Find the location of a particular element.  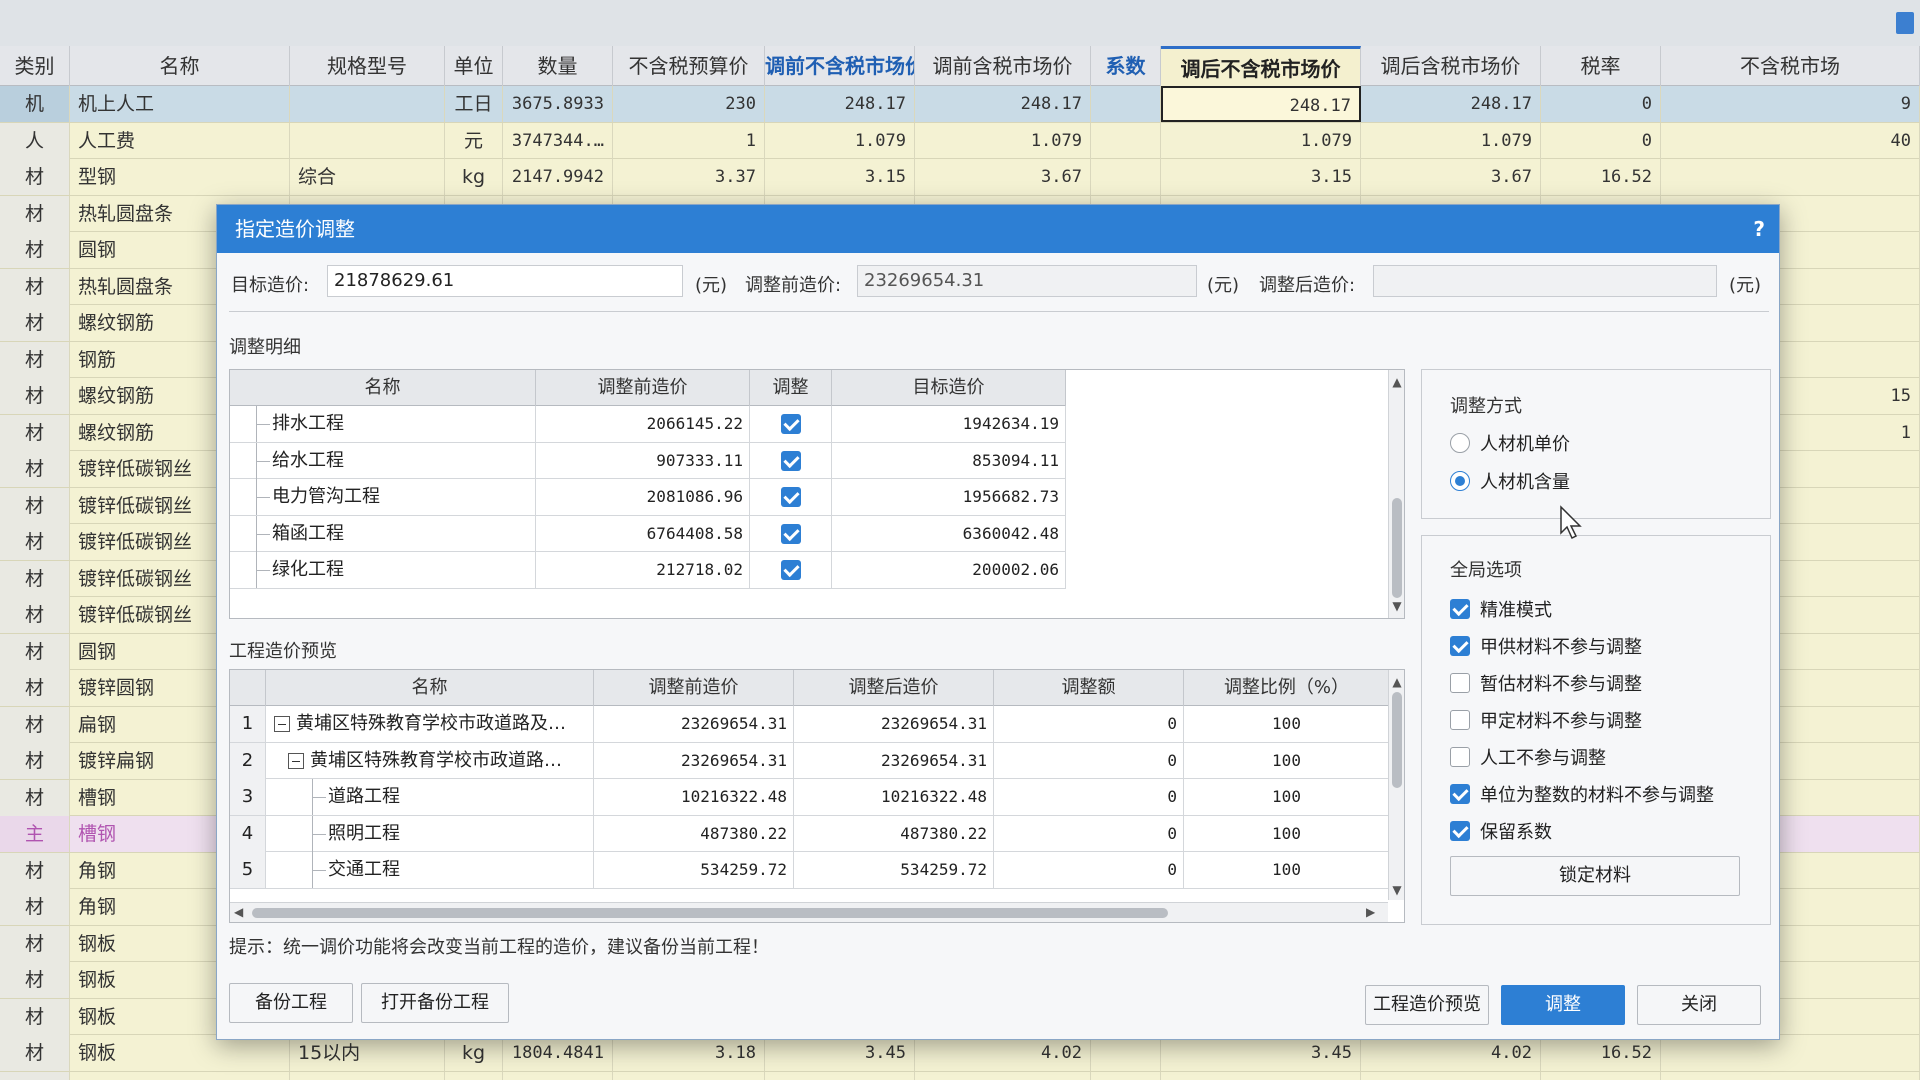

global-option: 暂估材料不参与调整 is located at coordinates (1546, 683).